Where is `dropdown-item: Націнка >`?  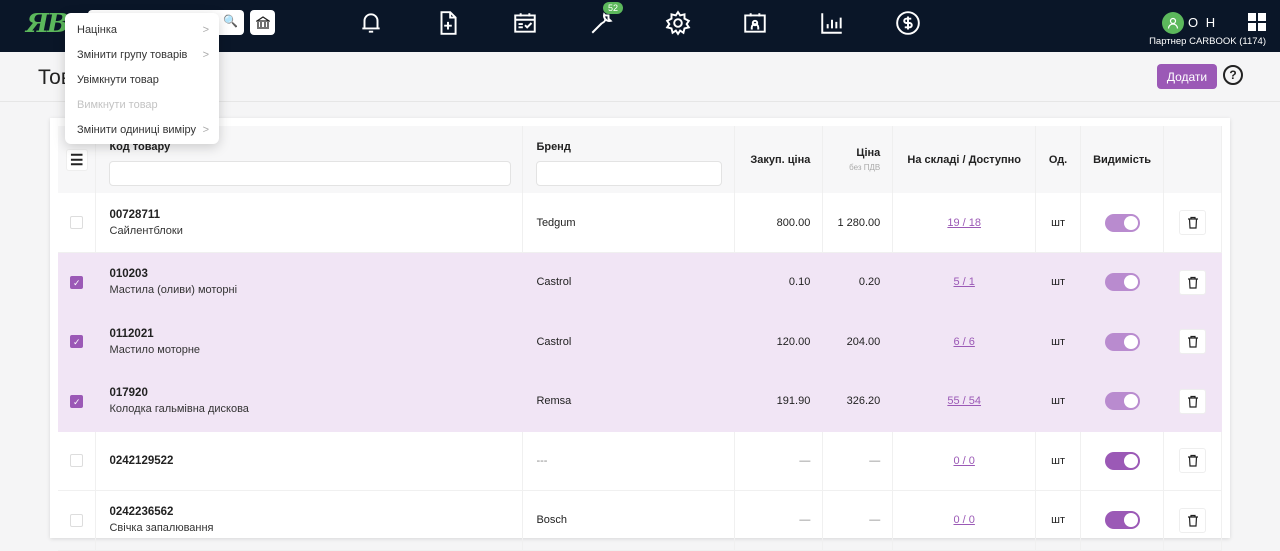 dropdown-item: Націнка > is located at coordinates (142, 29).